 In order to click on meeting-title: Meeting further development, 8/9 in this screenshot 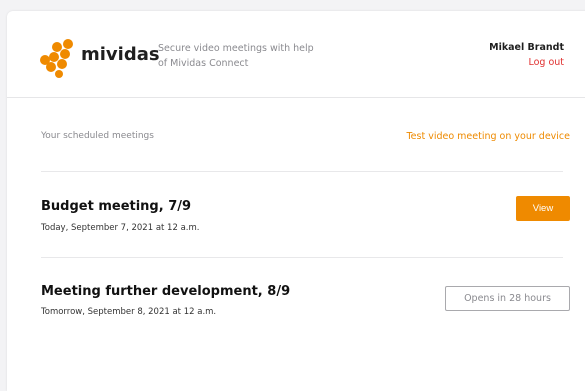, I will do `click(166, 291)`.